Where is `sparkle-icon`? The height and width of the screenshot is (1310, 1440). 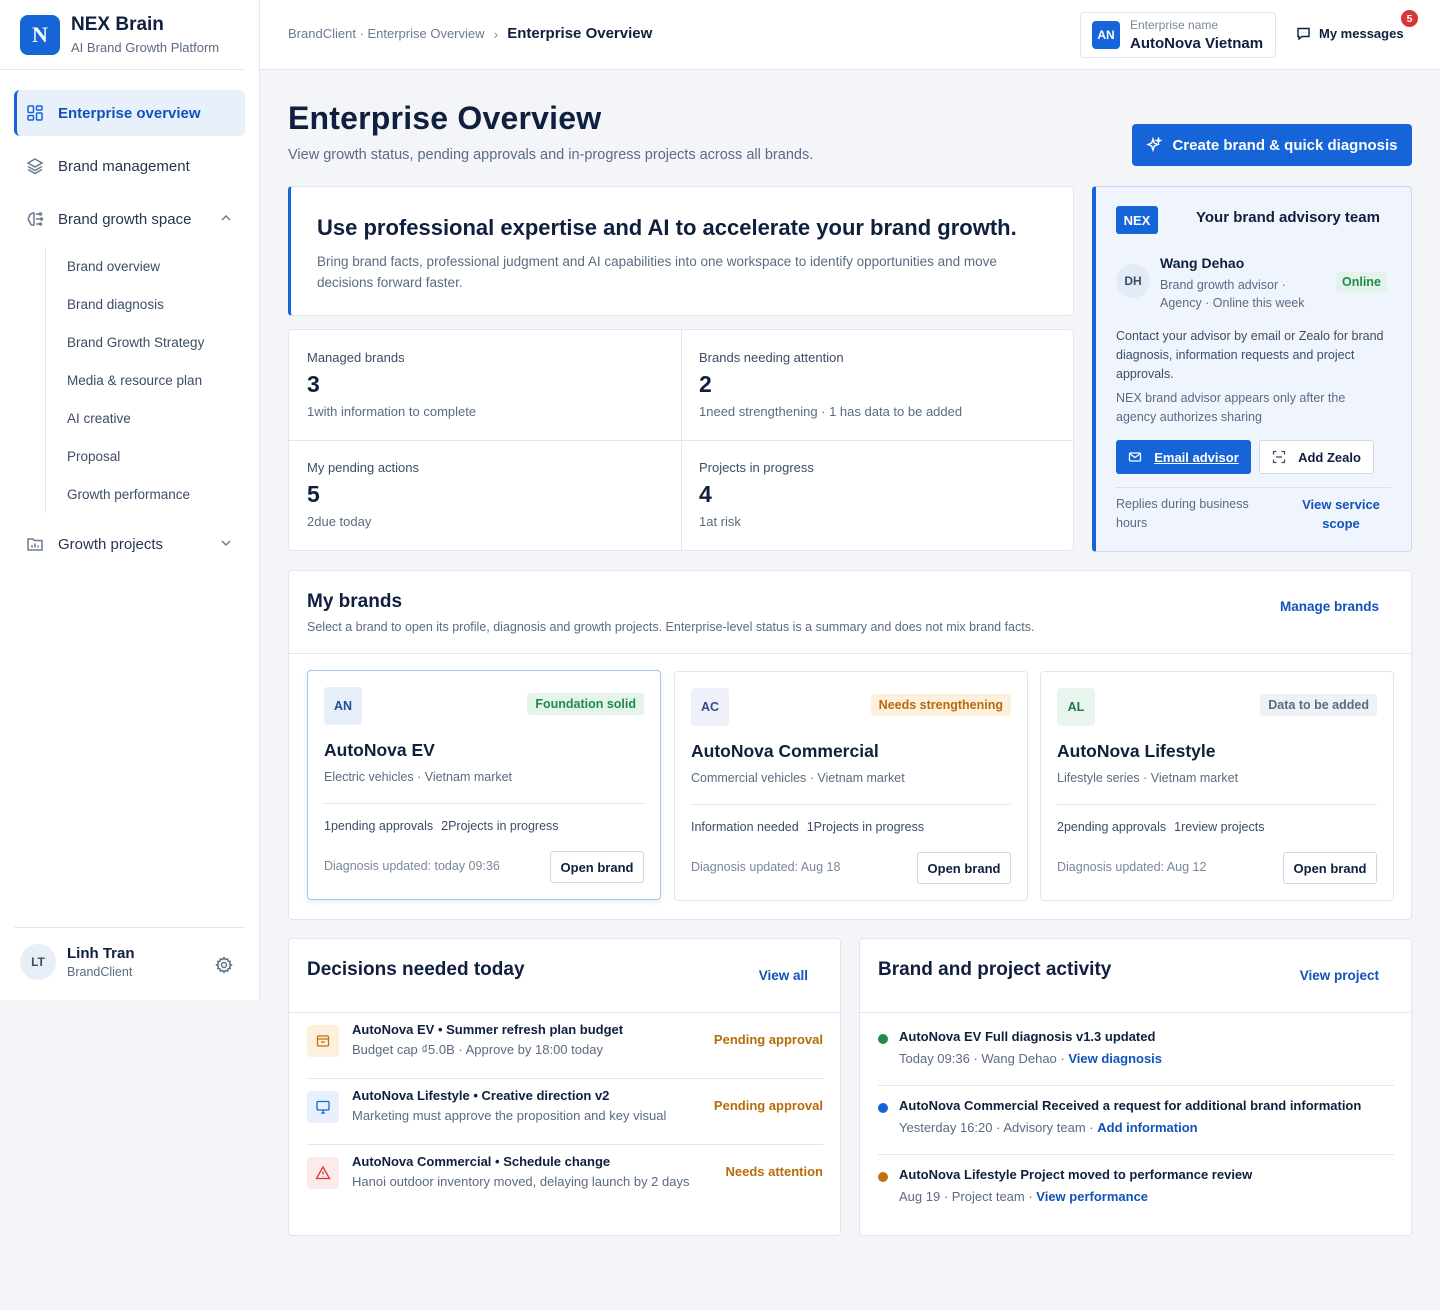
sparkle-icon is located at coordinates (1155, 144).